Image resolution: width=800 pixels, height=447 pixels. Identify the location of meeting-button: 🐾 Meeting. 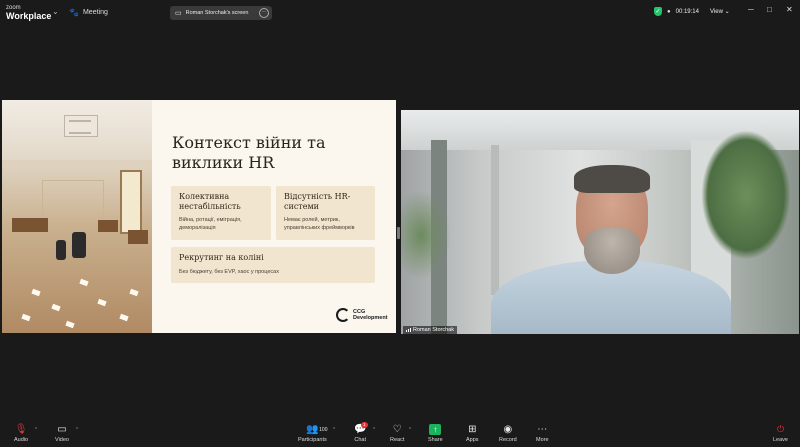
(88, 12).